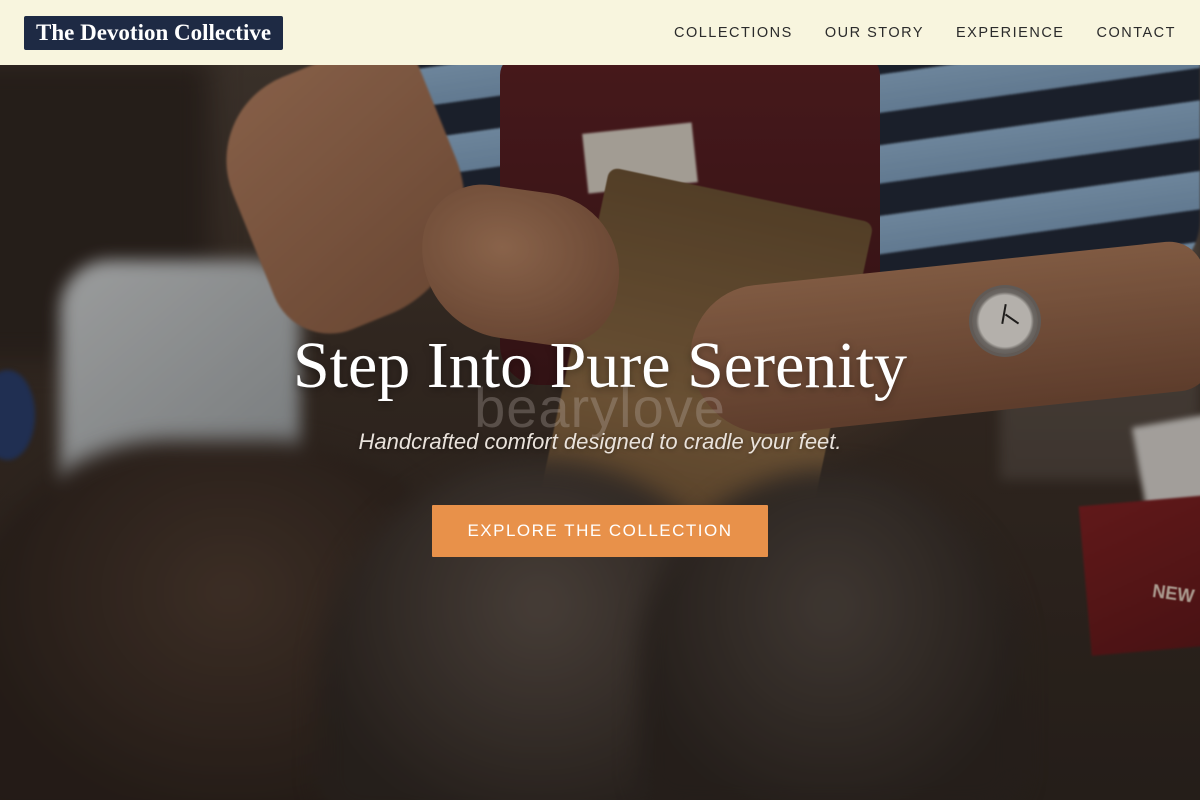 The image size is (1200, 800). I want to click on nav-link-contact: CONTACT, so click(1136, 33).